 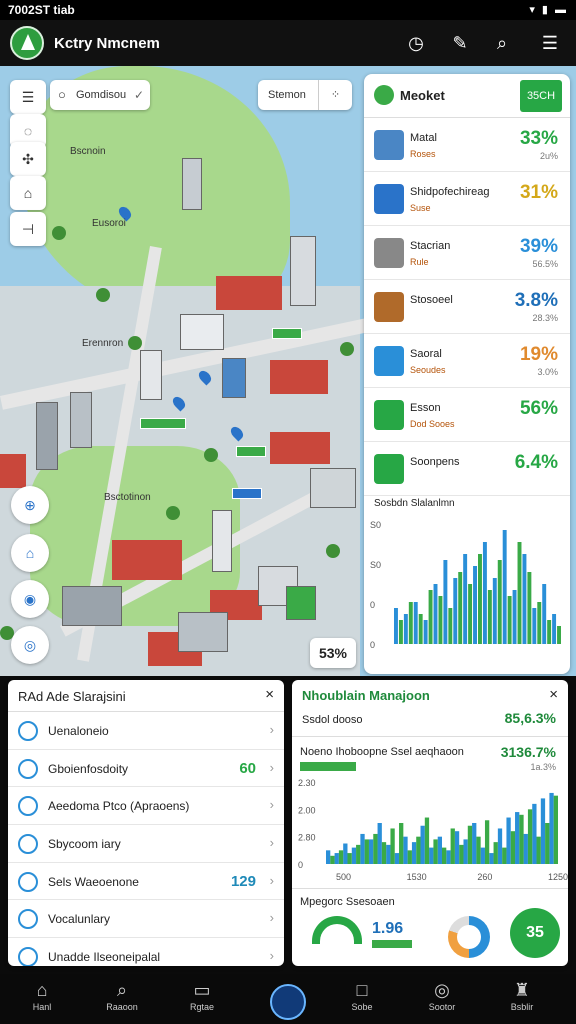 I want to click on app-title: Kctry Nmcnem, so click(x=107, y=43).